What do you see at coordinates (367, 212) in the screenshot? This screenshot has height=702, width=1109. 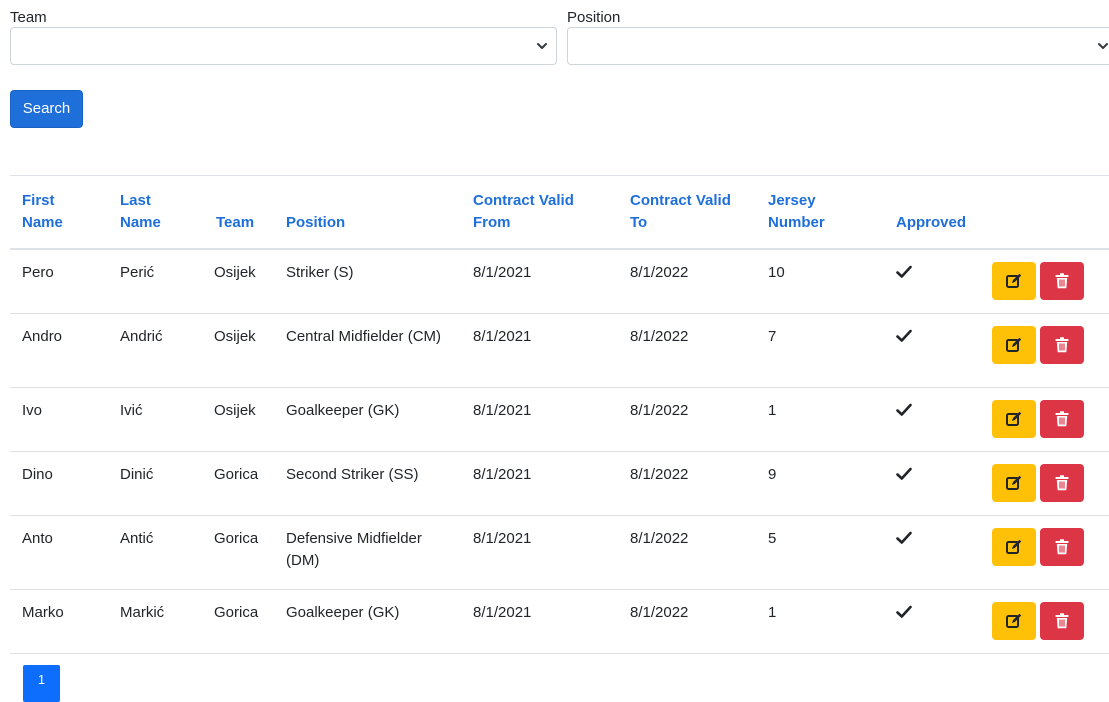 I see `header-position: Position` at bounding box center [367, 212].